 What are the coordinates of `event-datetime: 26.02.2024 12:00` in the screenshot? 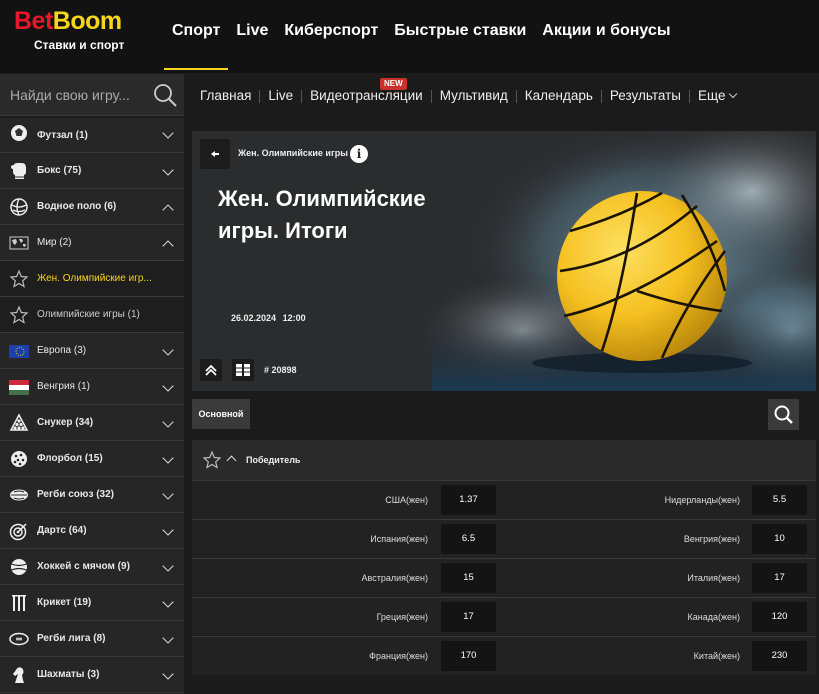 It's located at (268, 318).